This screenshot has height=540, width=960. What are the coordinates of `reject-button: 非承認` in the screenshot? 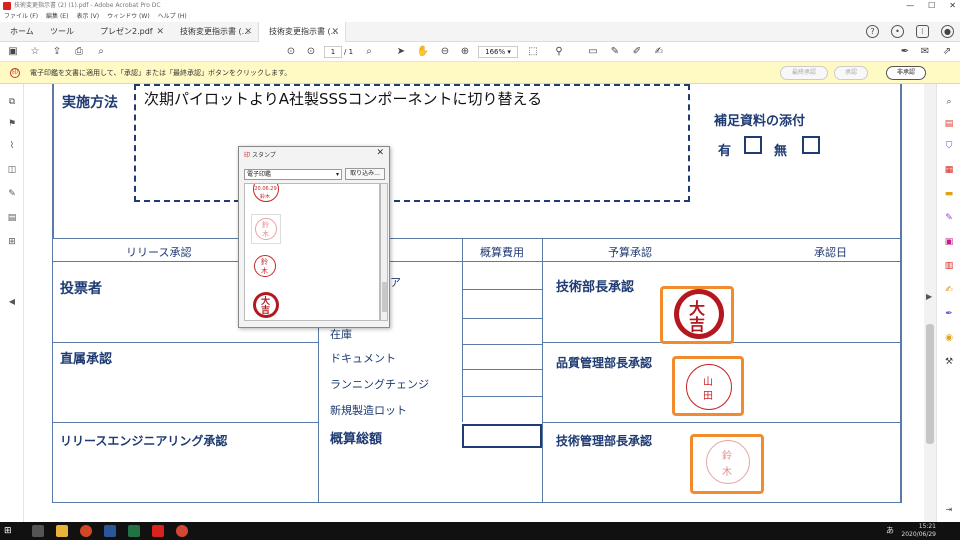 It's located at (906, 73).